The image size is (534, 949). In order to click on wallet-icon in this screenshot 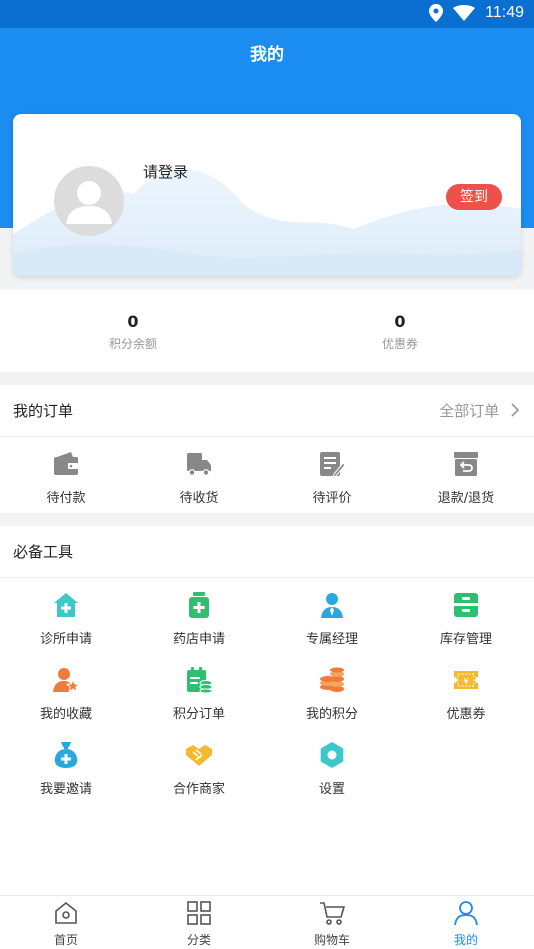, I will do `click(66, 463)`.